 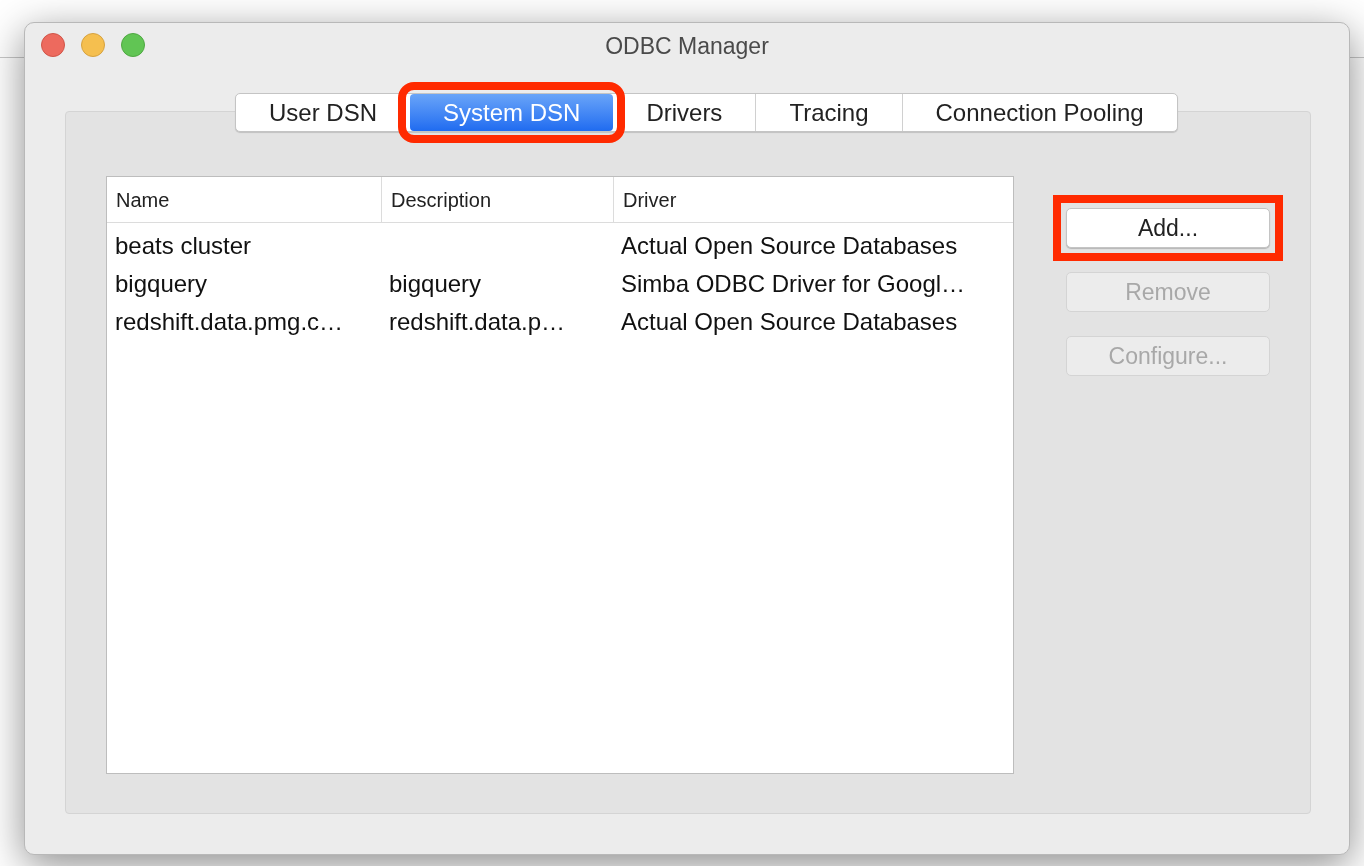 What do you see at coordinates (133, 45) in the screenshot?
I see `zoom-button` at bounding box center [133, 45].